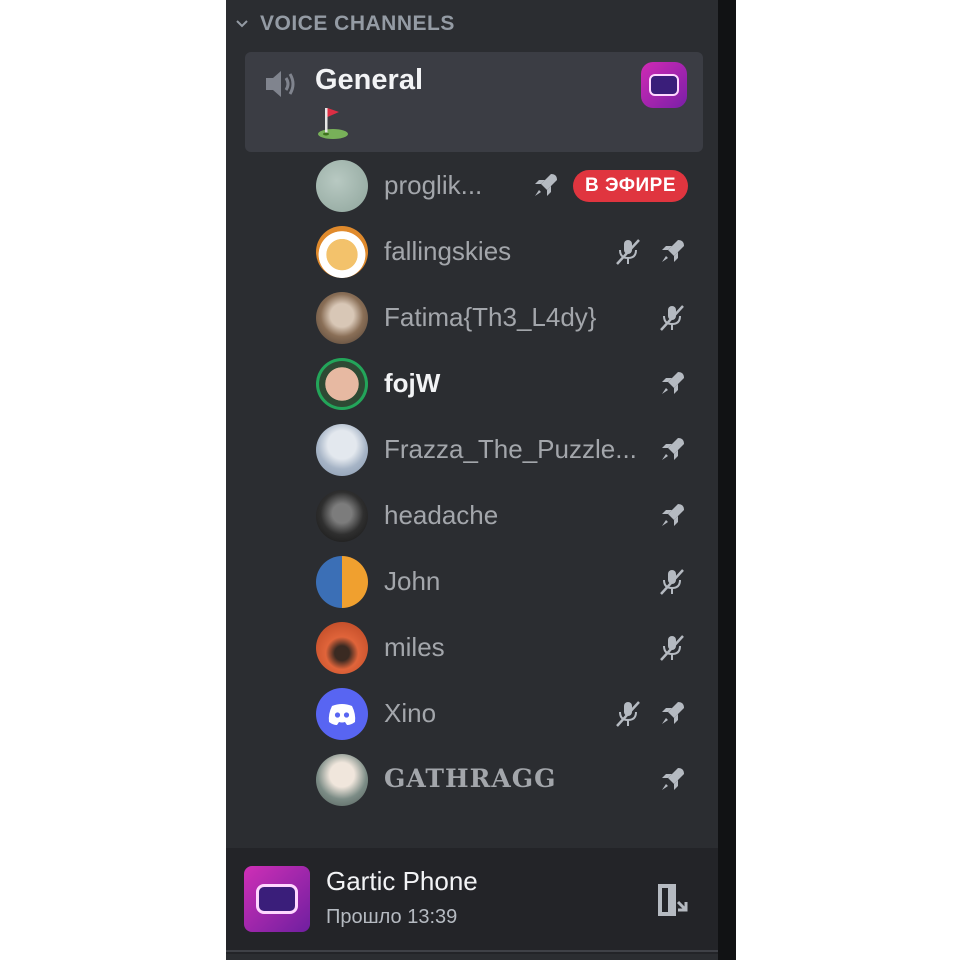 Image resolution: width=960 pixels, height=960 pixels. What do you see at coordinates (448, 251) in the screenshot?
I see `participant-name: fallingskies` at bounding box center [448, 251].